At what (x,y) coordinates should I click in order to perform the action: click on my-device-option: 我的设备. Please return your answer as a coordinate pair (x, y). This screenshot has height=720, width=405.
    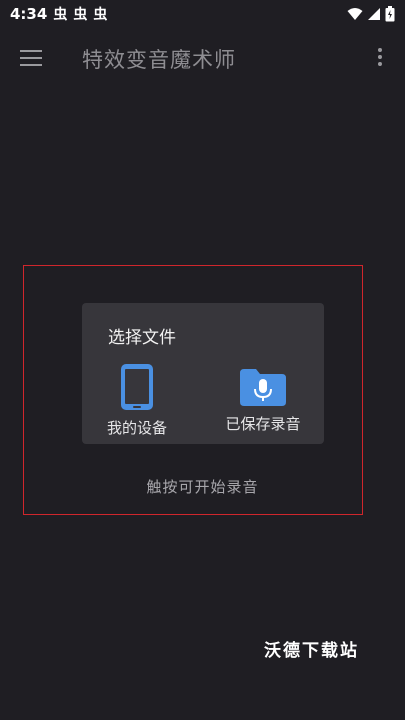
    Looking at the image, I should click on (137, 400).